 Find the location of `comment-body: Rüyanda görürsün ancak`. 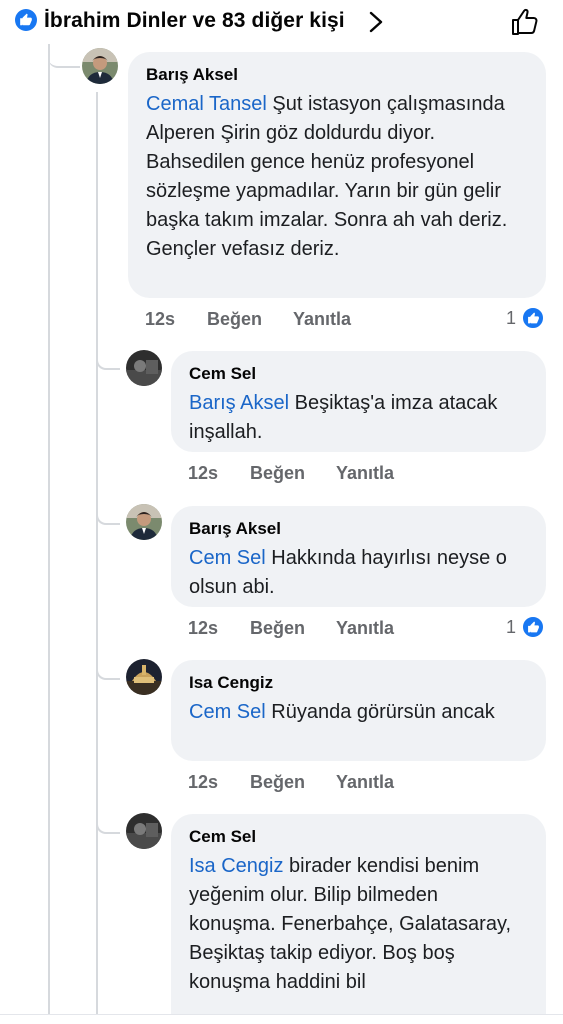

comment-body: Rüyanda görürsün ancak is located at coordinates (380, 712).